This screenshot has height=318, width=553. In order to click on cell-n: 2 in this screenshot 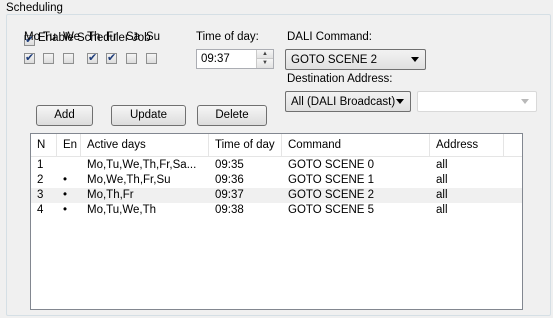, I will do `click(40, 180)`.